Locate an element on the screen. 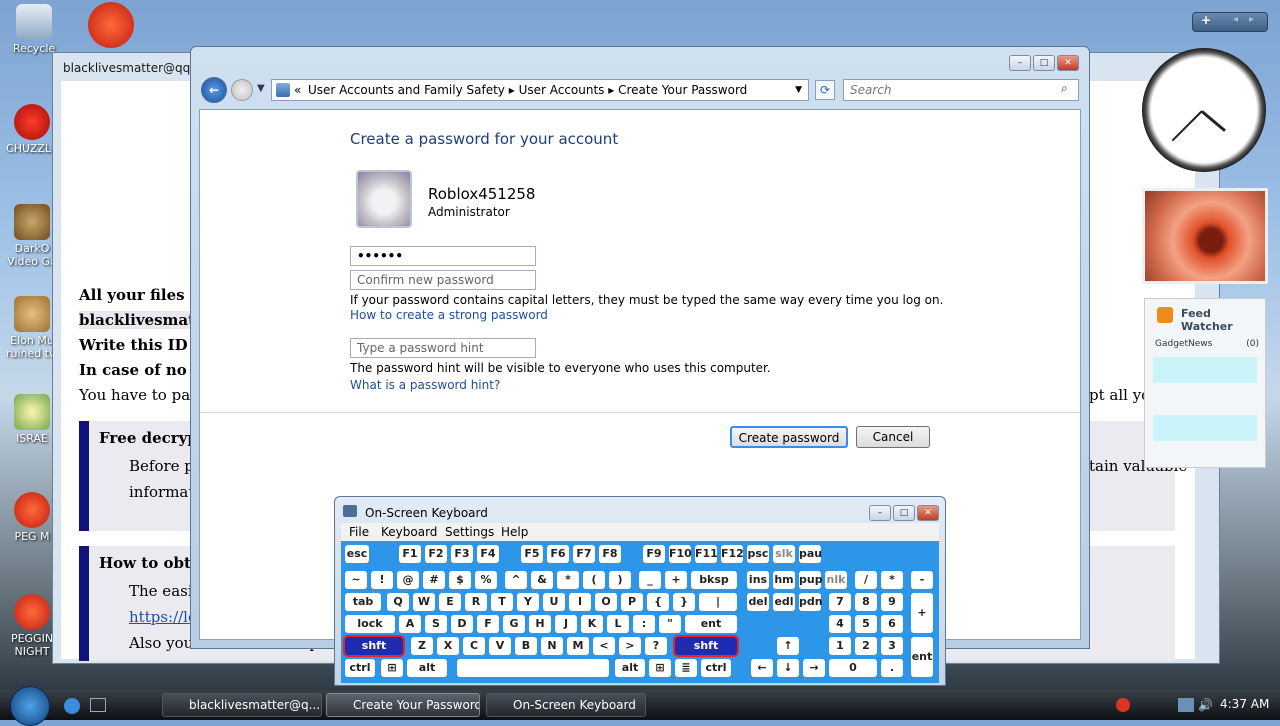  refresh-icon: ⟳ is located at coordinates (825, 90).